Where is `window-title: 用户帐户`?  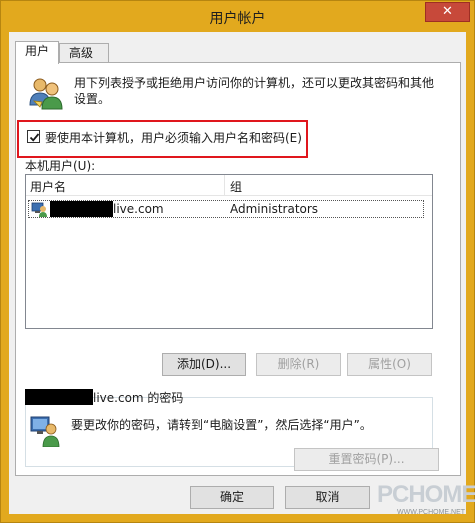 window-title: 用户帐户 is located at coordinates (237, 19).